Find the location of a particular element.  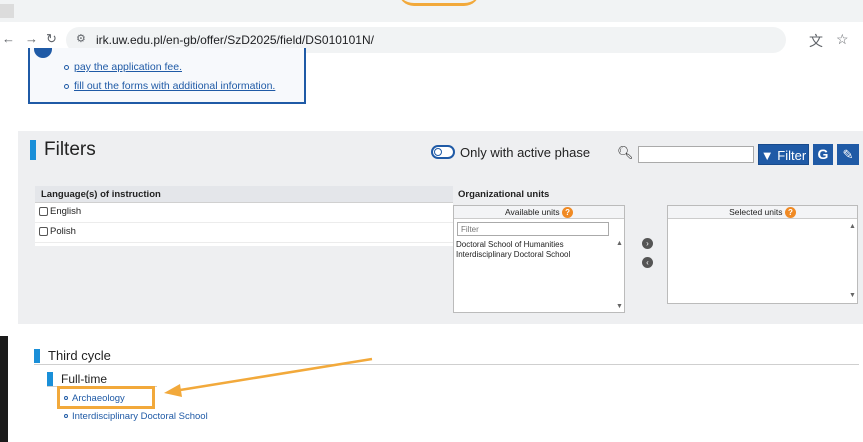

language-option-polish: Polish is located at coordinates (244, 233).